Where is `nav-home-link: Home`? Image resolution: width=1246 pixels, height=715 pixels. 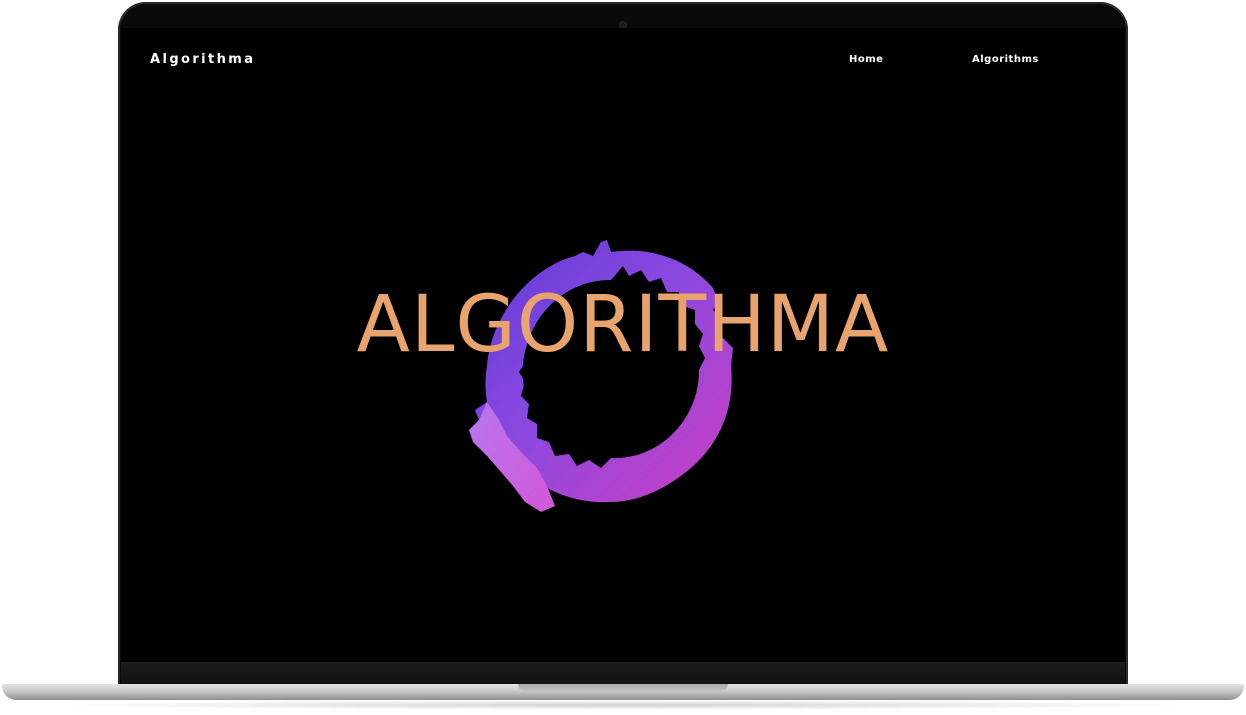
nav-home-link: Home is located at coordinates (866, 59).